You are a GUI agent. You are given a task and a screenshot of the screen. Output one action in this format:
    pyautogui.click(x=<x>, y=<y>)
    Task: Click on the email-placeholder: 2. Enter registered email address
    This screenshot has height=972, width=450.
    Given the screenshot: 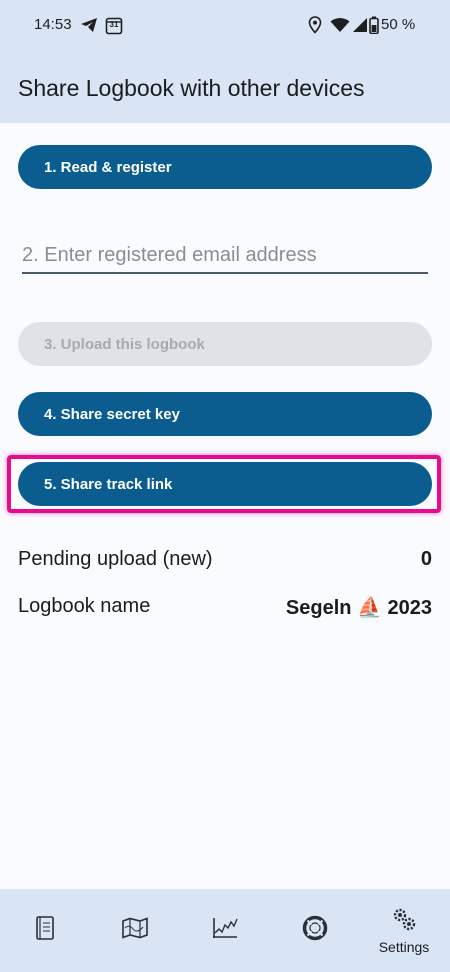 What is the action you would take?
    pyautogui.click(x=169, y=255)
    